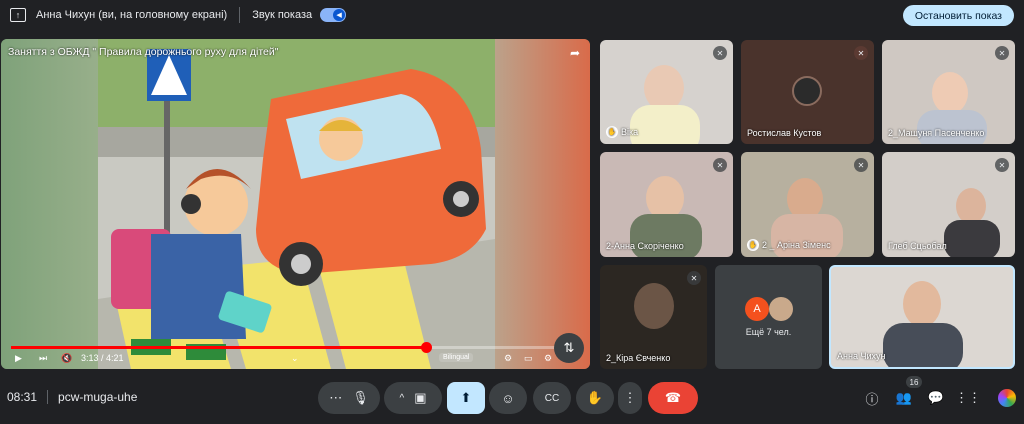 The width and height of the screenshot is (1024, 424). Describe the element at coordinates (666, 204) in the screenshot. I see `participant-tile: ✕ 2-Анна Скоріченко` at that location.